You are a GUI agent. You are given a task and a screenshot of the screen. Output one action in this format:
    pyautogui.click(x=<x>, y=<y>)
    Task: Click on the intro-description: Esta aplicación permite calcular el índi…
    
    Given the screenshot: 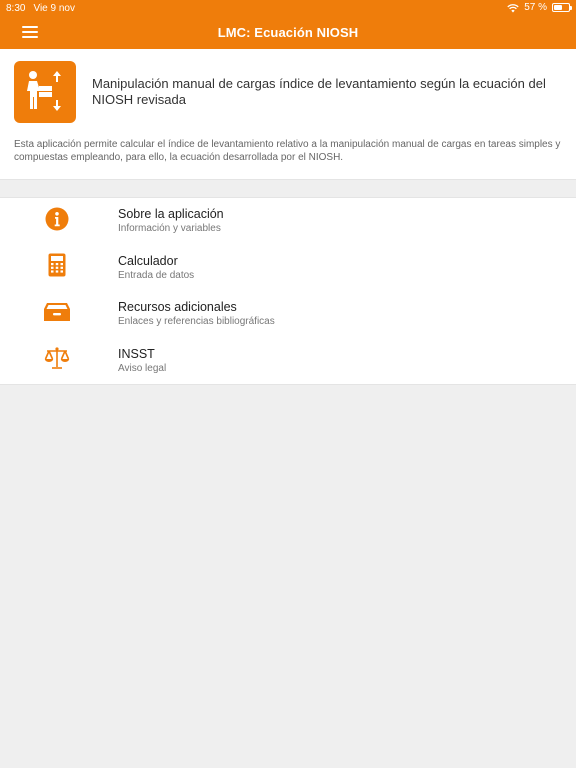 What is the action you would take?
    pyautogui.click(x=287, y=151)
    